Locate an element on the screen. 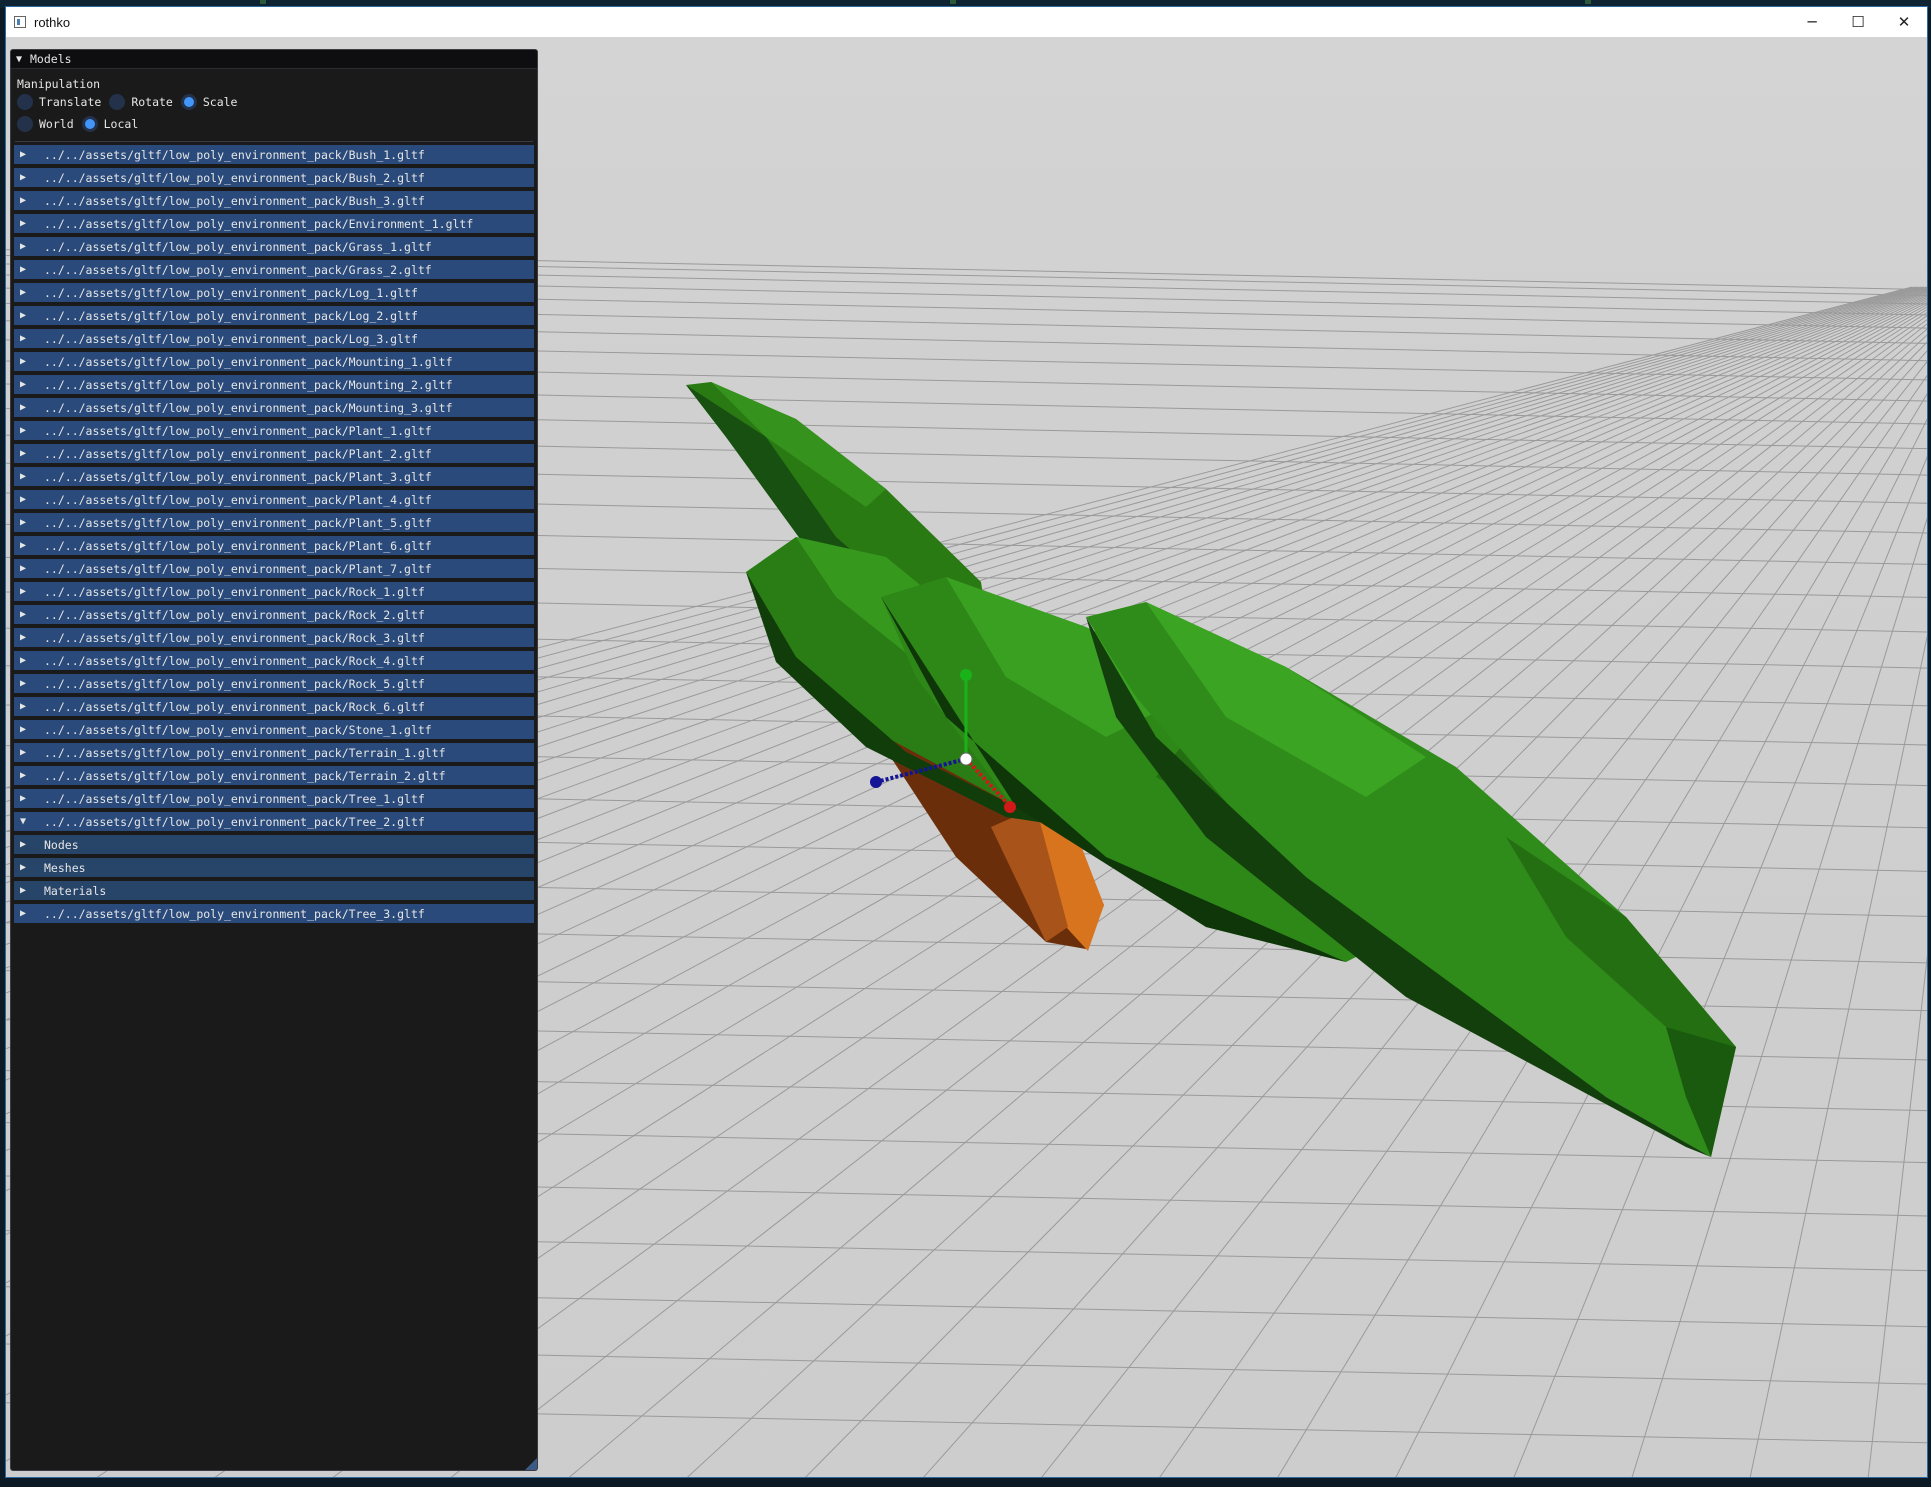 Image resolution: width=1931 pixels, height=1487 pixels. resize-grip-icon is located at coordinates (531, 1464).